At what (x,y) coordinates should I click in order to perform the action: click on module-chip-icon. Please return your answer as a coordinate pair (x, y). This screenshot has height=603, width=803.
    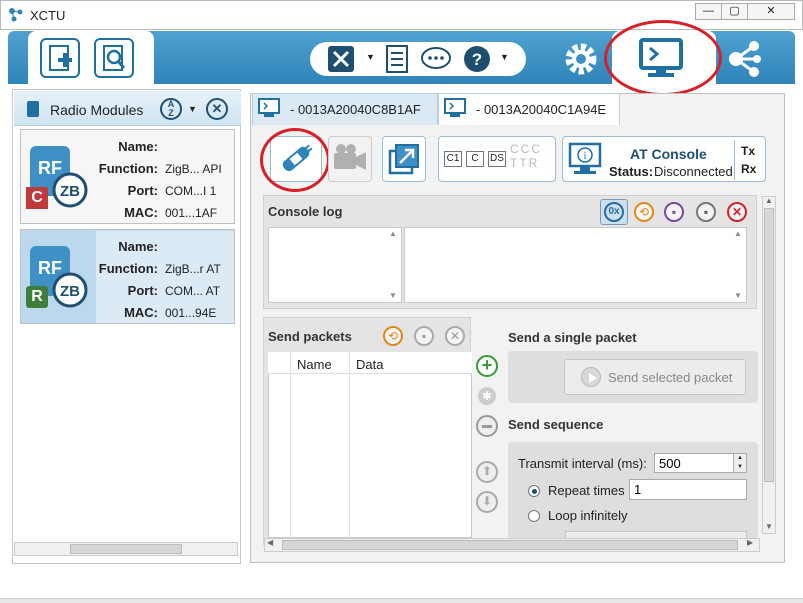
    Looking at the image, I should click on (33, 109).